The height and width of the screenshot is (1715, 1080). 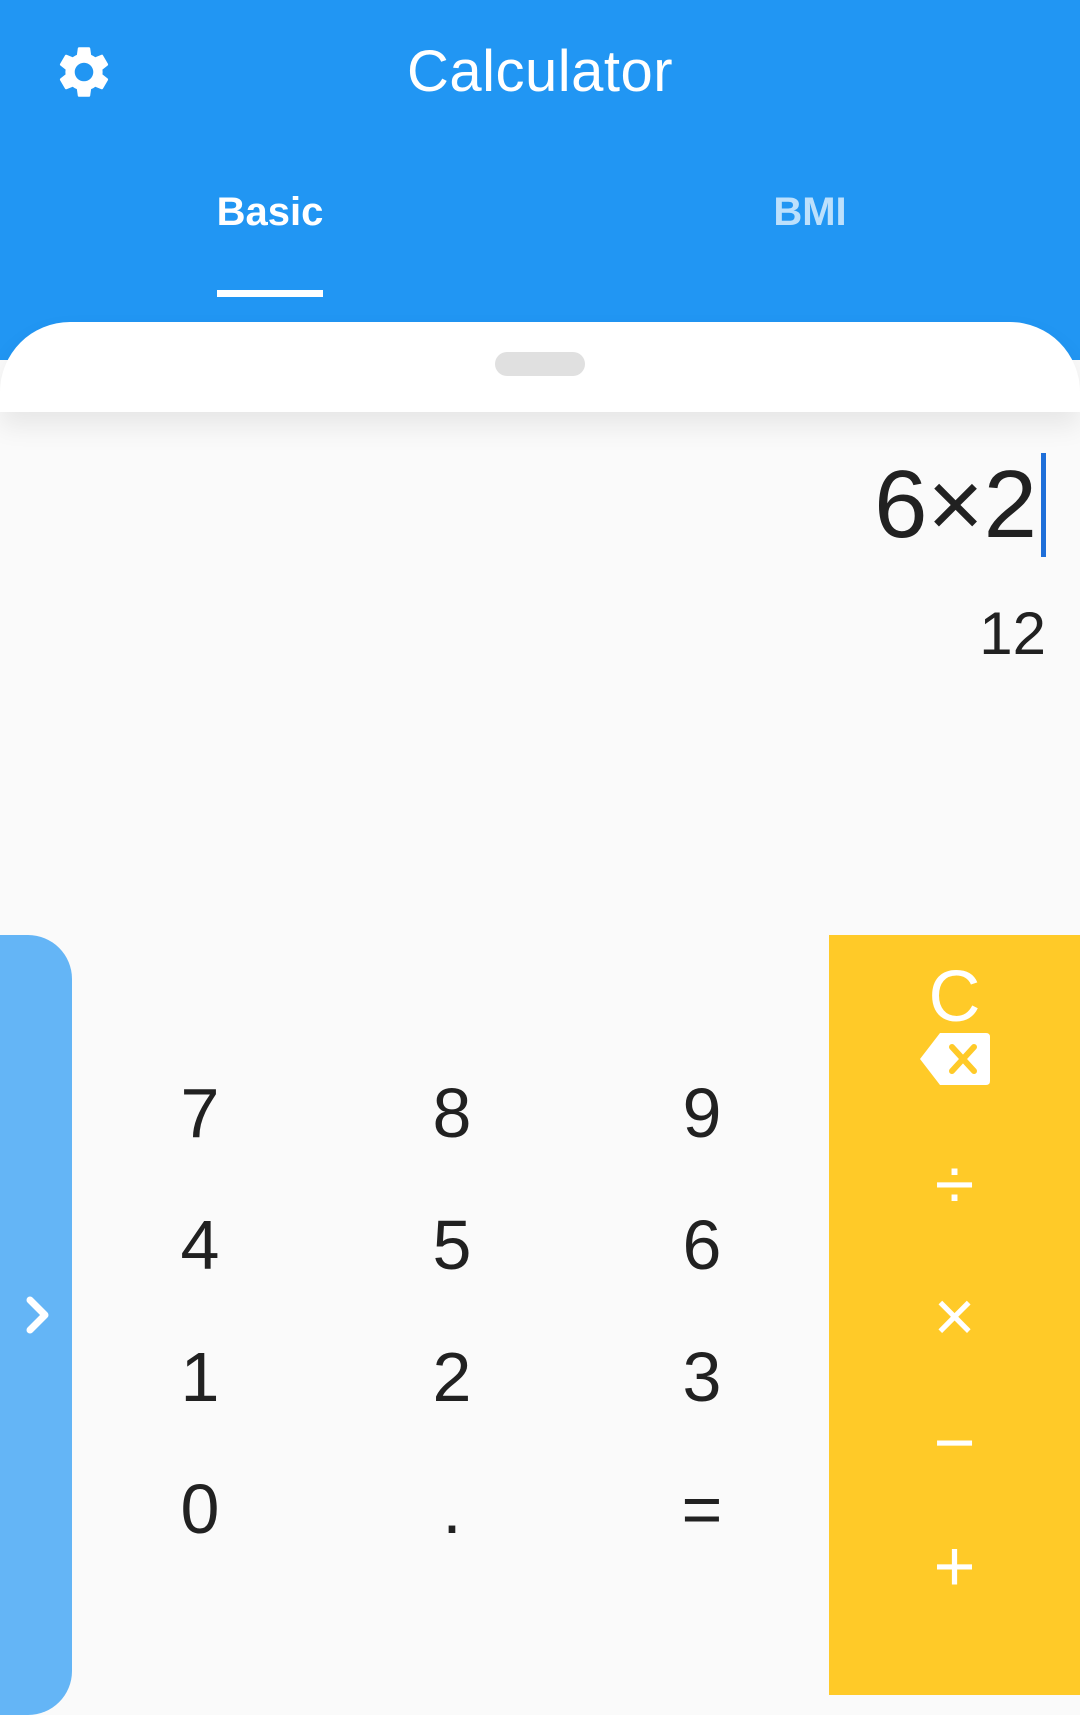 What do you see at coordinates (702, 1245) in the screenshot?
I see `key-6: 6` at bounding box center [702, 1245].